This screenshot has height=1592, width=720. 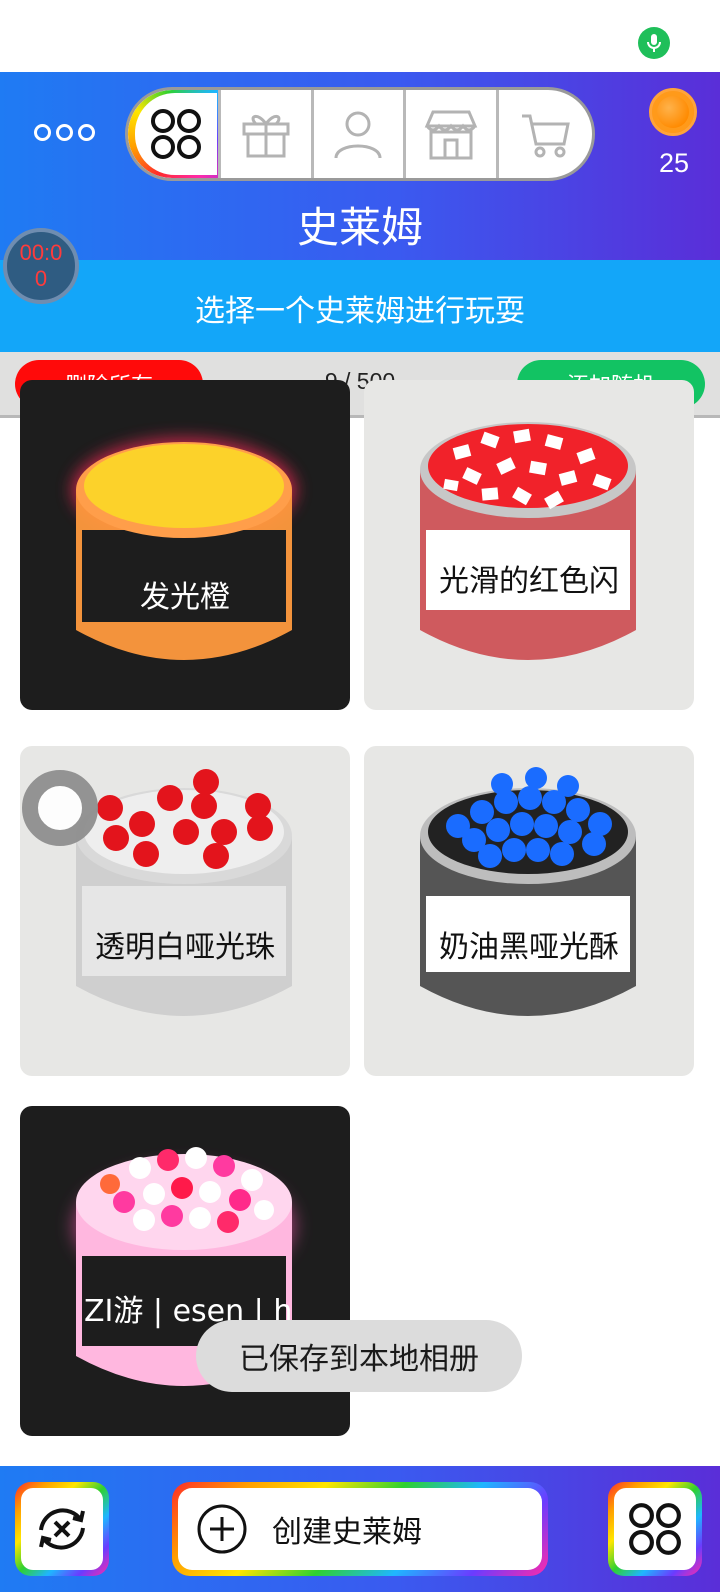 I want to click on tab-profile, so click(x=360, y=134).